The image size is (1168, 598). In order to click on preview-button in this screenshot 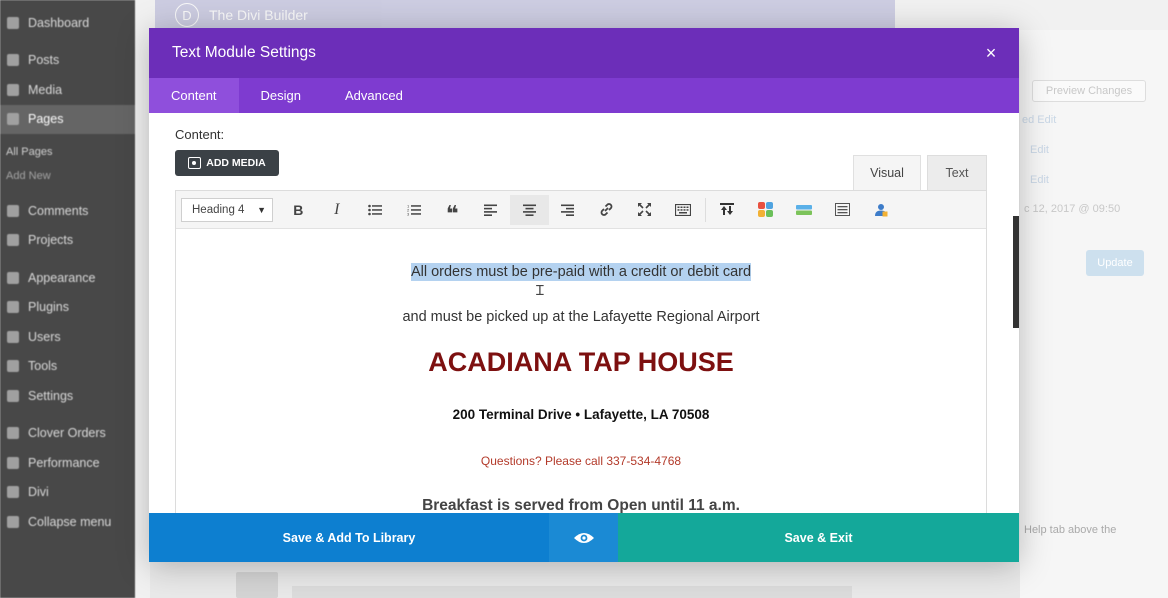, I will do `click(583, 537)`.